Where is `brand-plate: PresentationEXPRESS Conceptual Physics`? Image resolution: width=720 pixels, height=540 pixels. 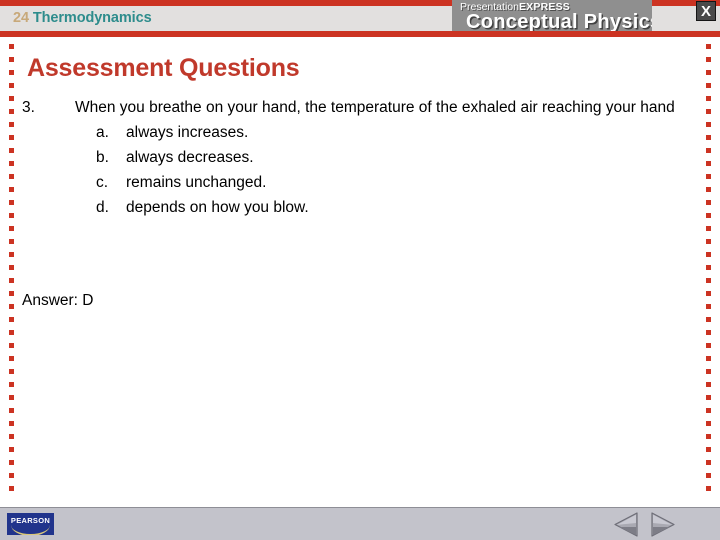 brand-plate: PresentationEXPRESS Conceptual Physics is located at coordinates (552, 17).